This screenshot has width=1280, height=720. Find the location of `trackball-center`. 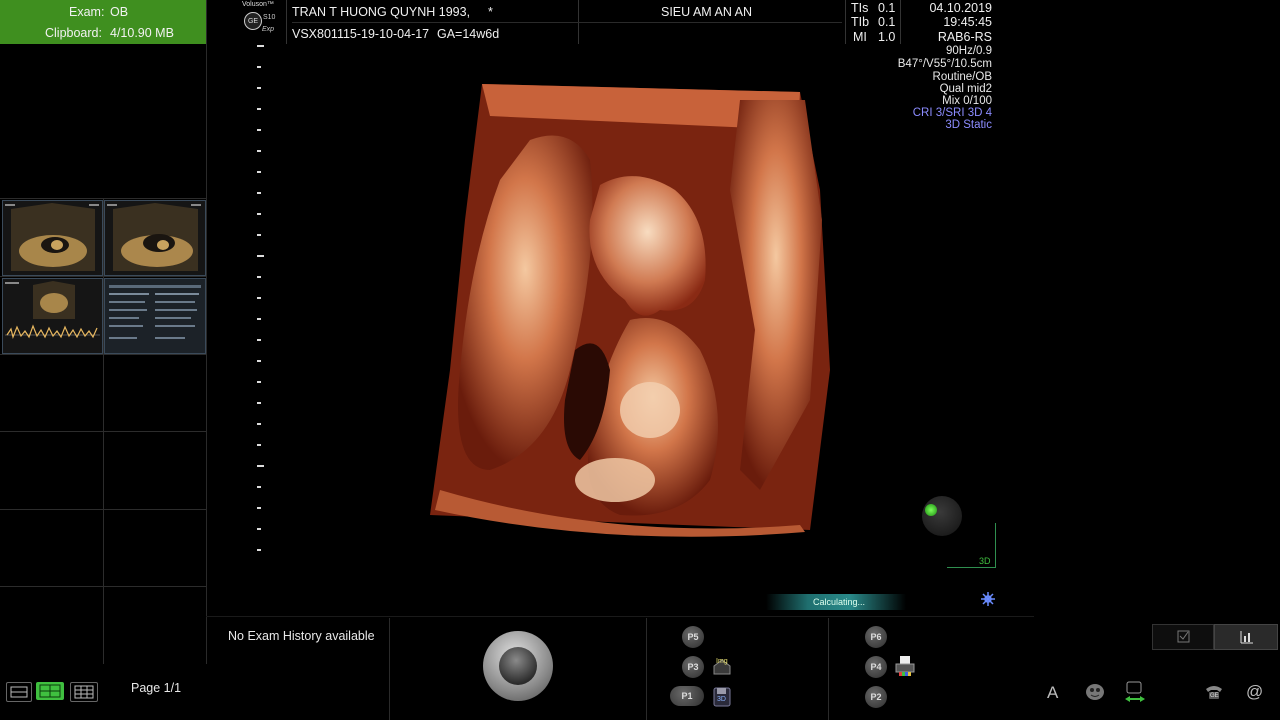

trackball-center is located at coordinates (518, 666).